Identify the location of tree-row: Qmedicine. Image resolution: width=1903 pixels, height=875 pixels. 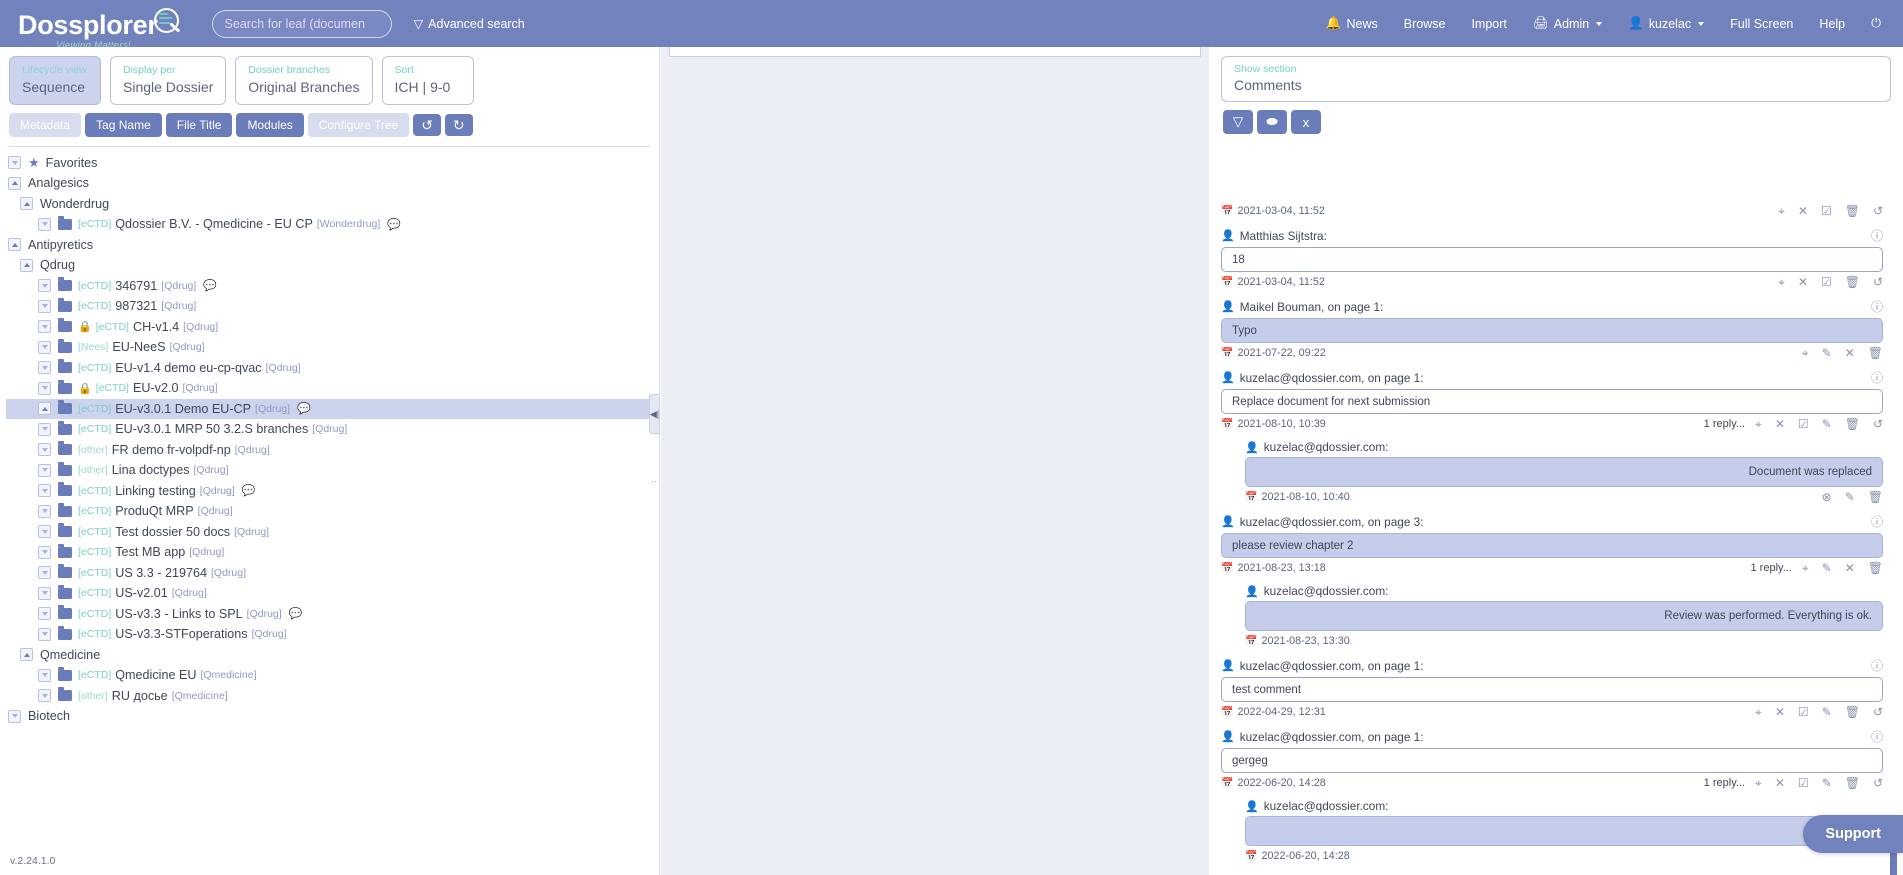
(332, 655).